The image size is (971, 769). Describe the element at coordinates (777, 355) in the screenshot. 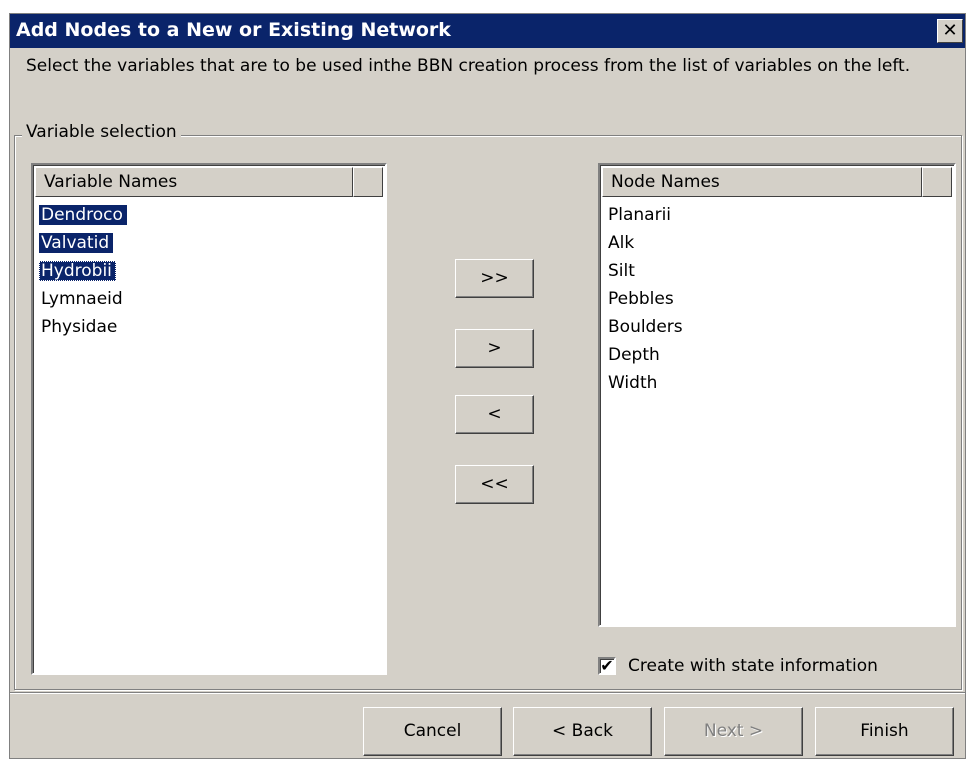

I see `node-list-item: Depth` at that location.